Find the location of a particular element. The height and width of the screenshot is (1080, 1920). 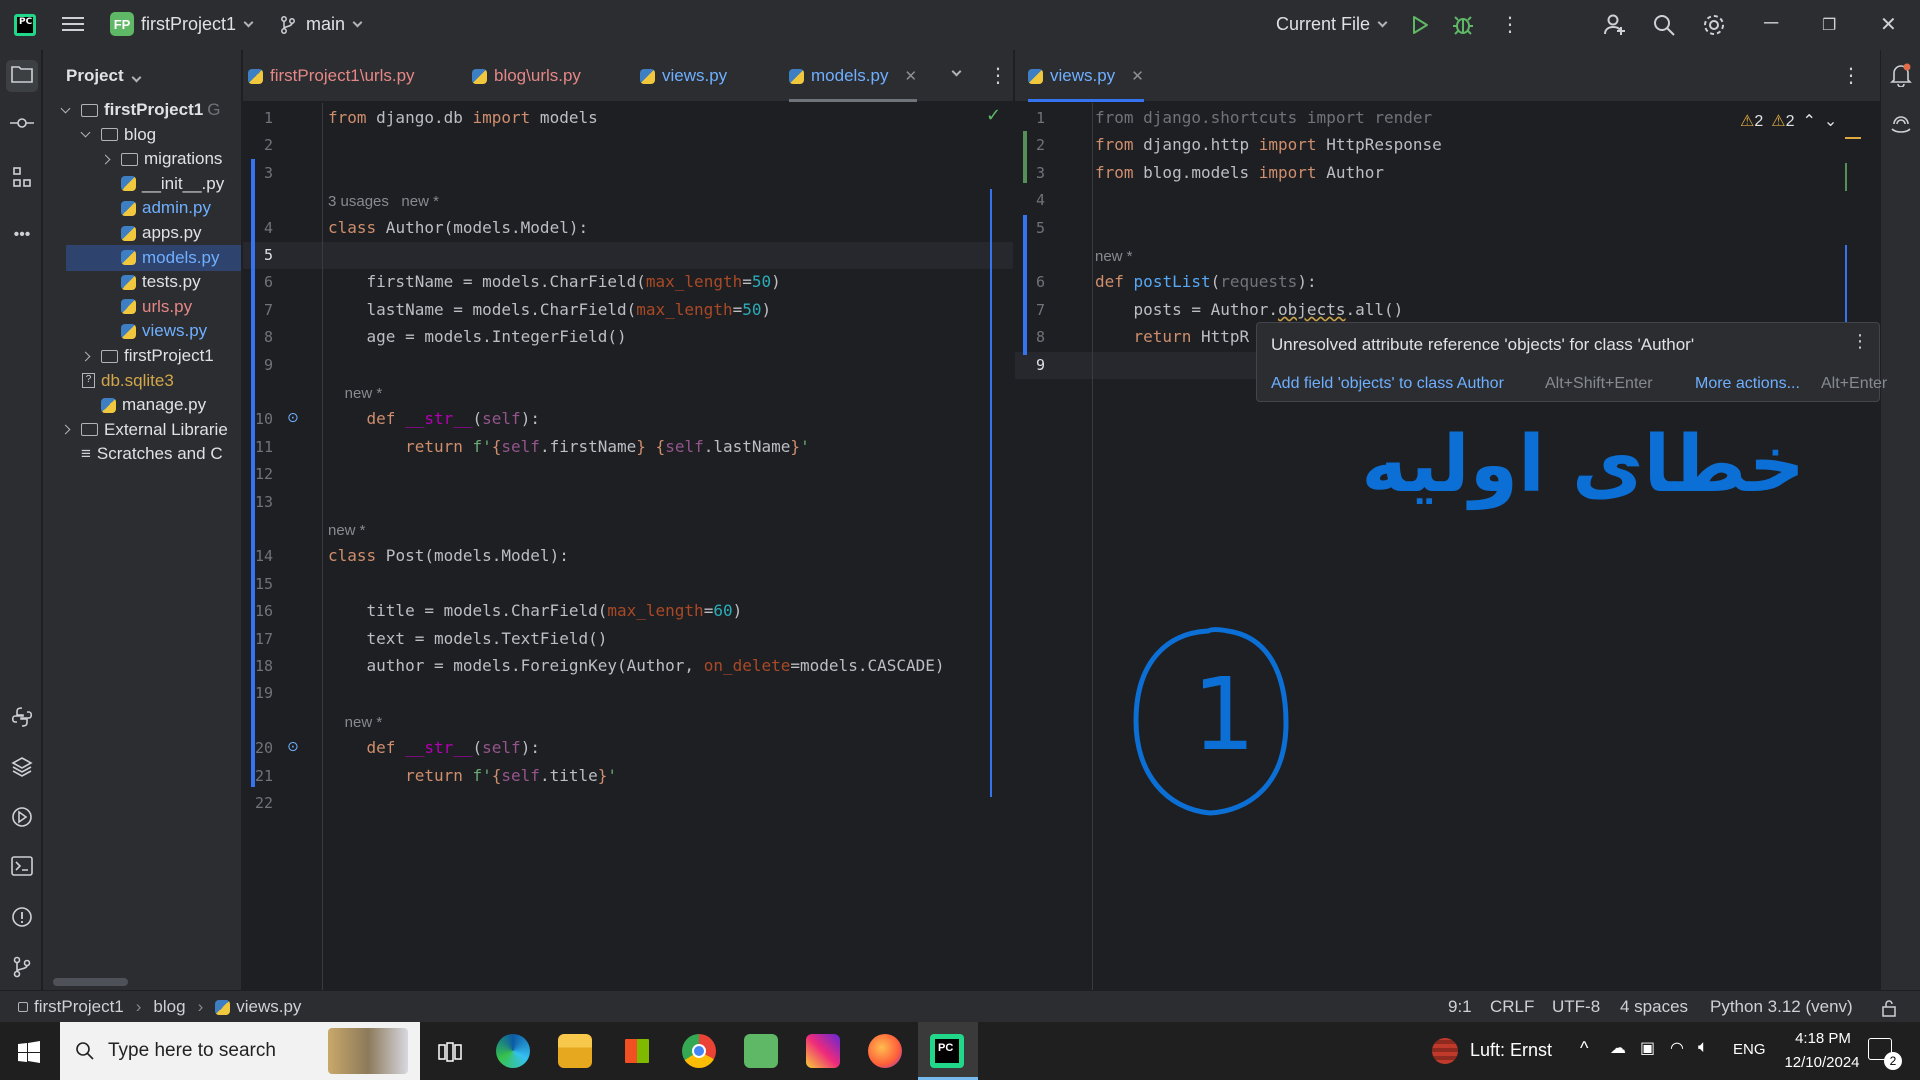

structure-icon is located at coordinates (22, 178).